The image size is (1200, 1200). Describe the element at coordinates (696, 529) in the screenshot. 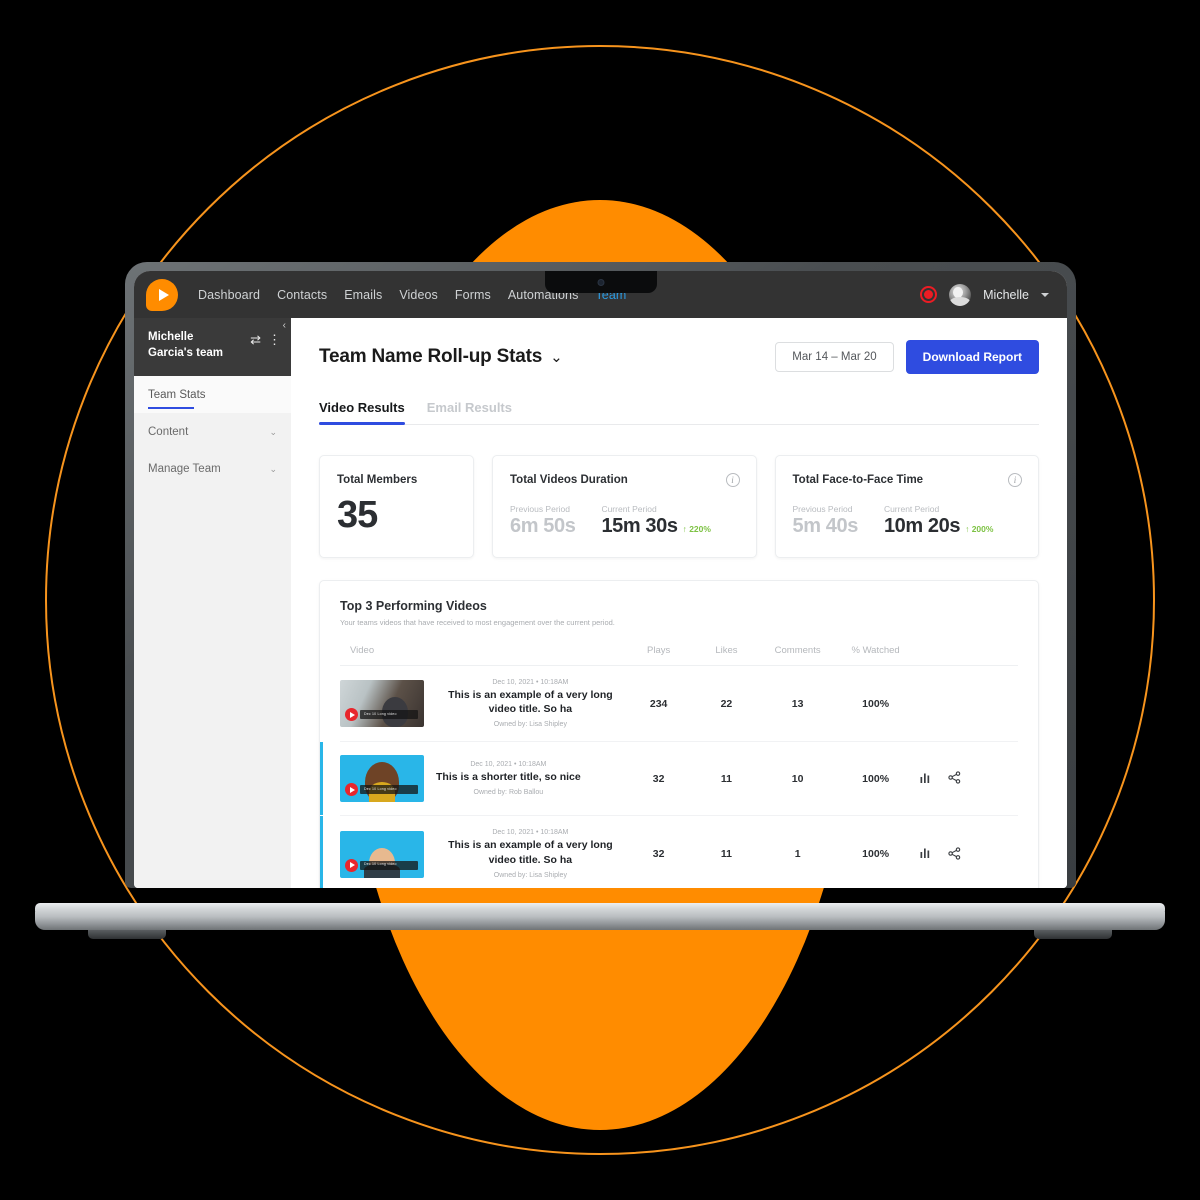

I see `delta-badge: ↑ 220%` at that location.